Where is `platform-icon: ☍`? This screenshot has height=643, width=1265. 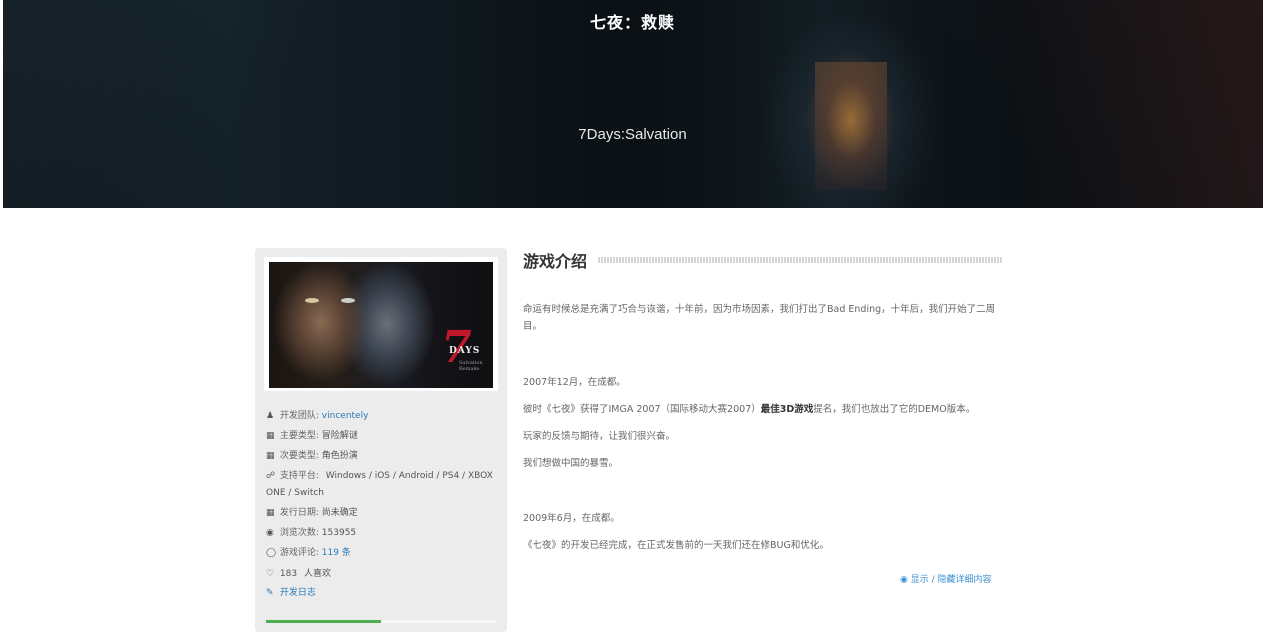 platform-icon: ☍ is located at coordinates (271, 476).